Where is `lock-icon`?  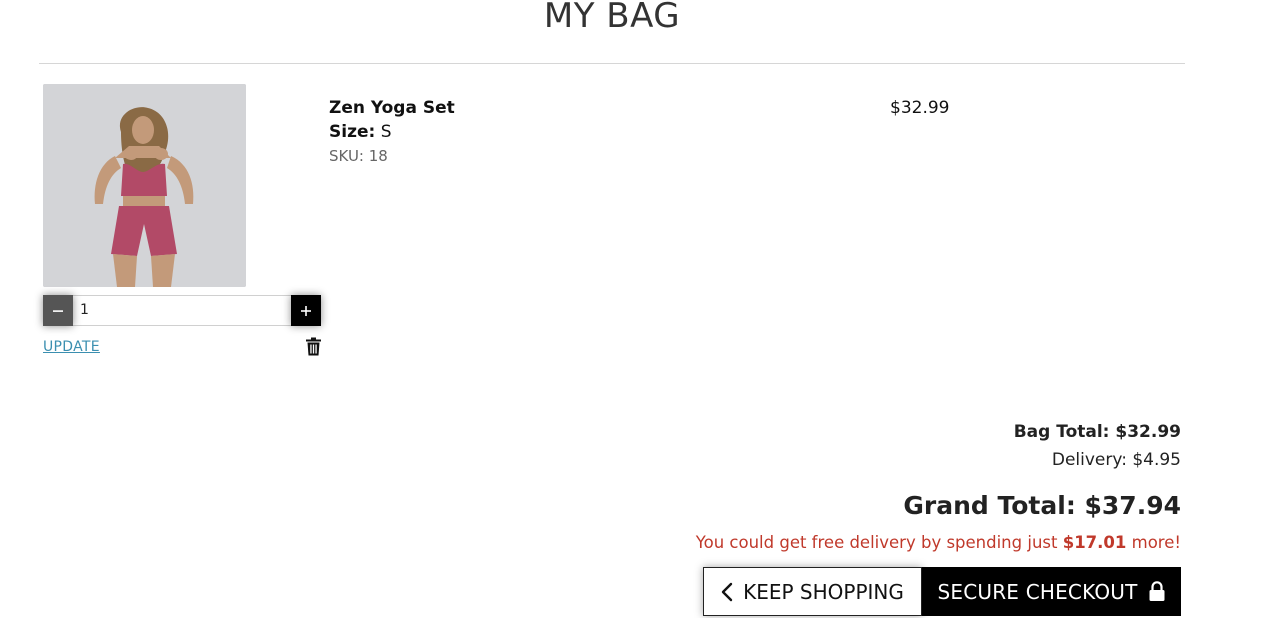
lock-icon is located at coordinates (1157, 591).